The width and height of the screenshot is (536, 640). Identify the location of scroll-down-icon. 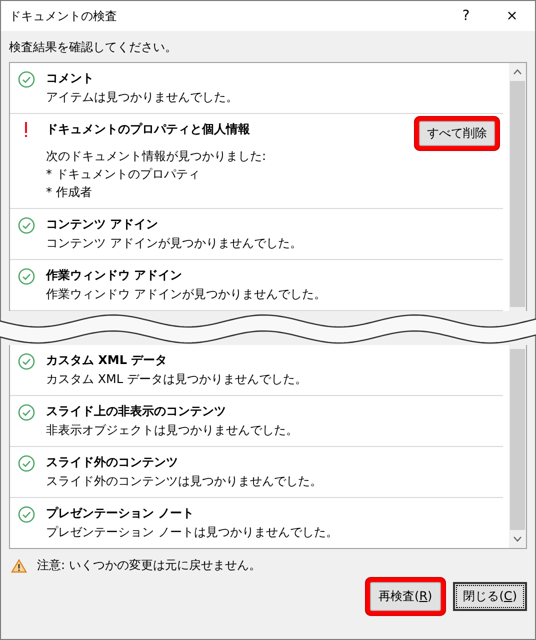
(517, 539).